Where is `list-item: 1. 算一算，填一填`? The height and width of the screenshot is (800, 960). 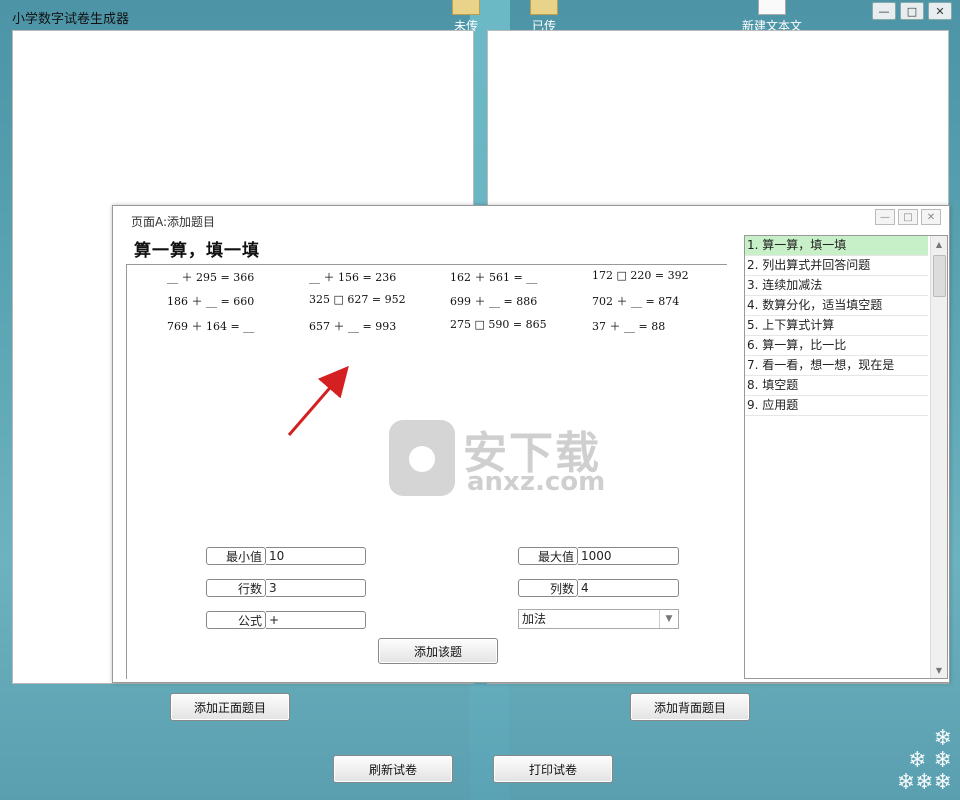
list-item: 1. 算一算，填一填 is located at coordinates (836, 246).